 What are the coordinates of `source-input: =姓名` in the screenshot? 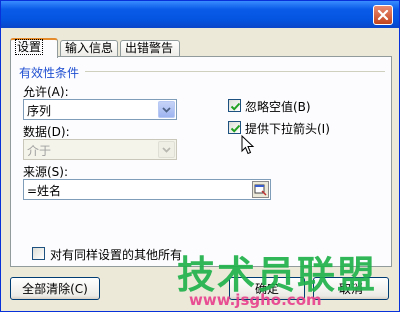 It's located at (147, 189).